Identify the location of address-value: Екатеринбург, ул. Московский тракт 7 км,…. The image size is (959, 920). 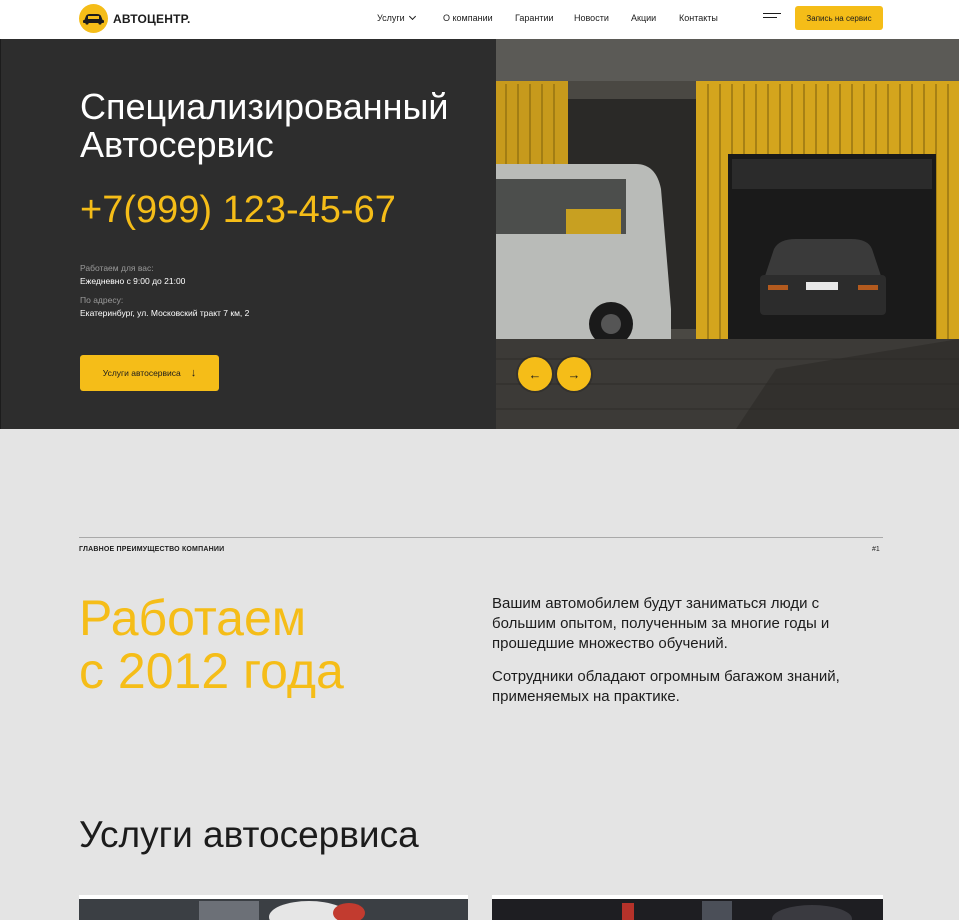
(165, 313).